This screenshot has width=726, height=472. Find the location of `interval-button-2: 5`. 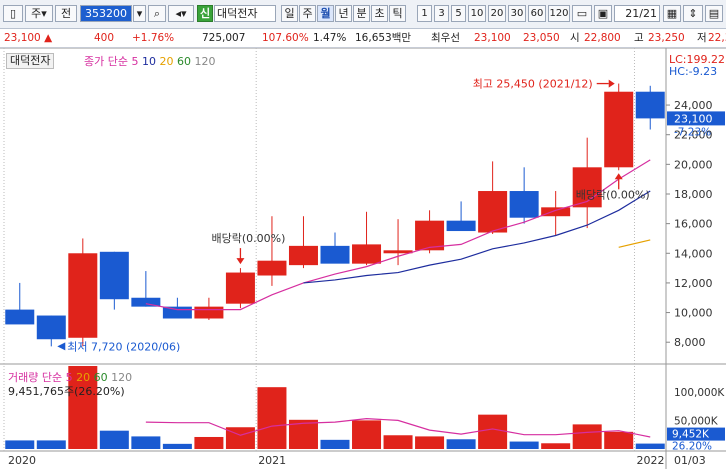

interval-button-2: 5 is located at coordinates (458, 13).